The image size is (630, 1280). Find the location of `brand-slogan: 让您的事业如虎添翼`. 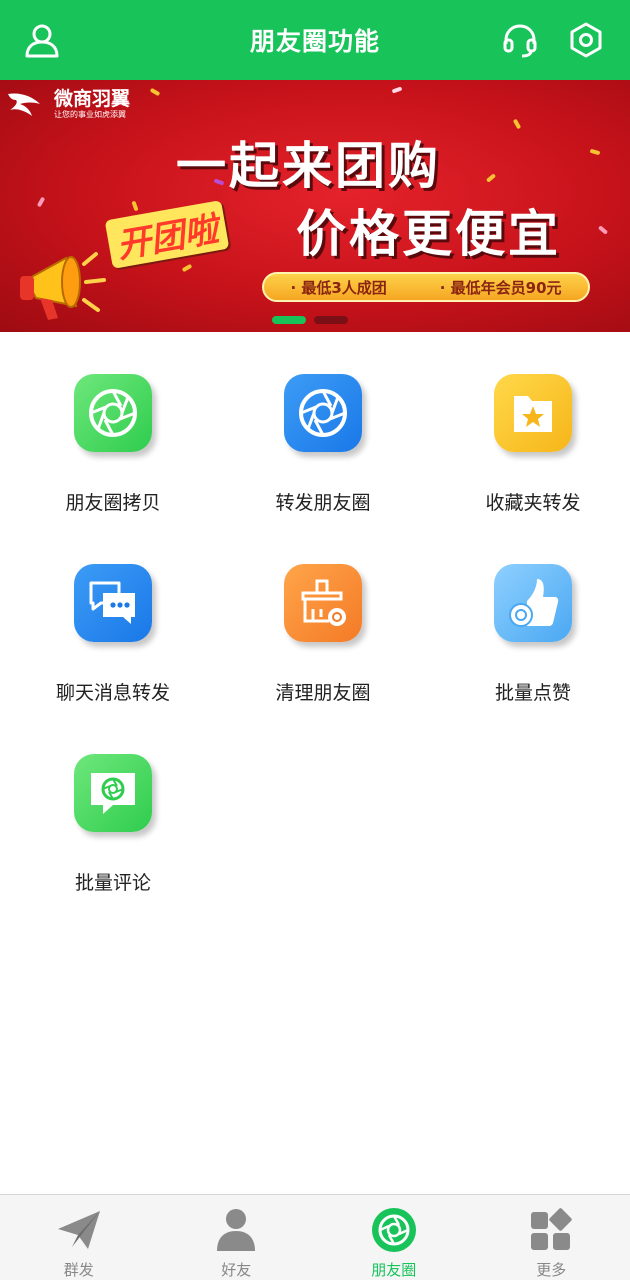

brand-slogan: 让您的事业如虎添翼 is located at coordinates (90, 114).